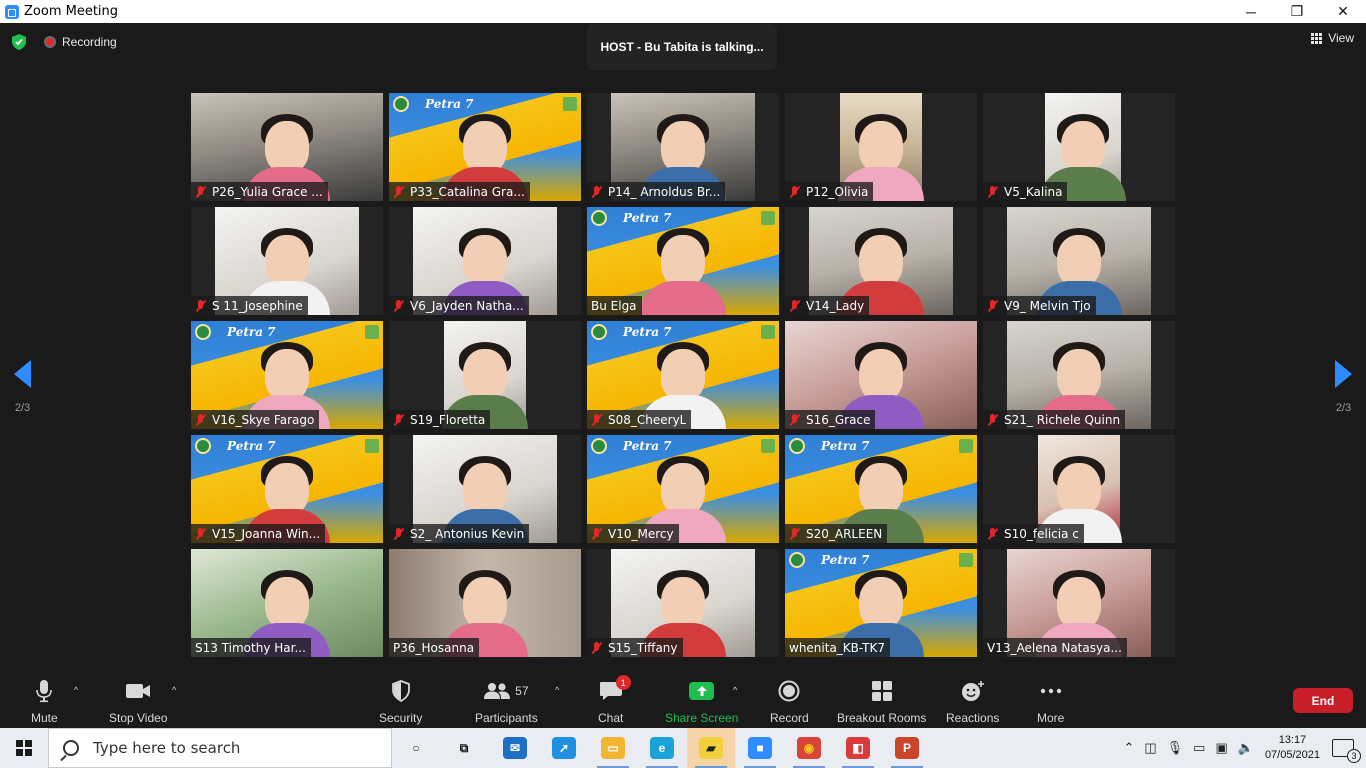 The width and height of the screenshot is (1366, 768). I want to click on participant-name: S21_ Richele Quinn, so click(1062, 419).